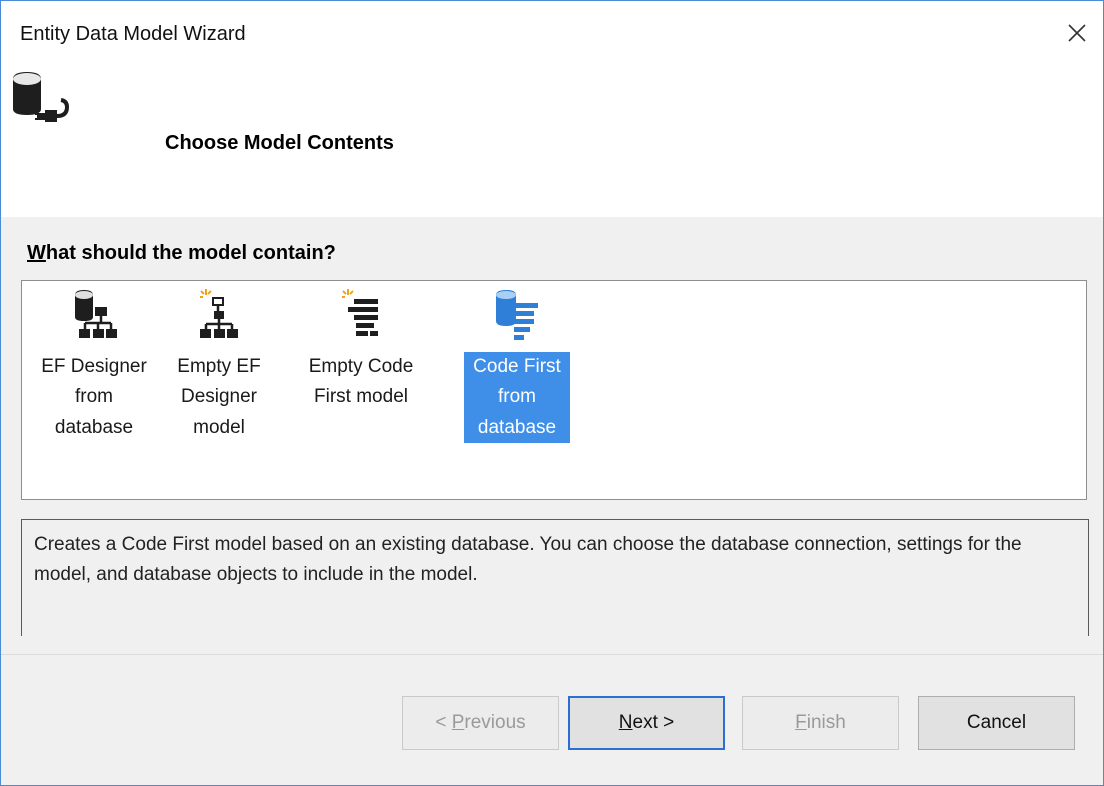 This screenshot has height=786, width=1104. I want to click on finish-button: Finish, so click(820, 723).